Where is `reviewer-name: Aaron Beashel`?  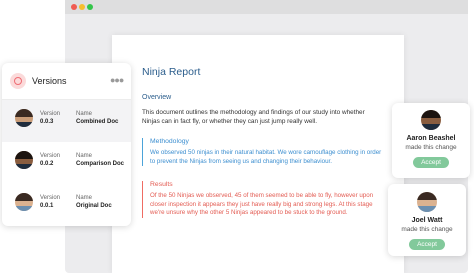 reviewer-name: Aaron Beashel is located at coordinates (431, 138).